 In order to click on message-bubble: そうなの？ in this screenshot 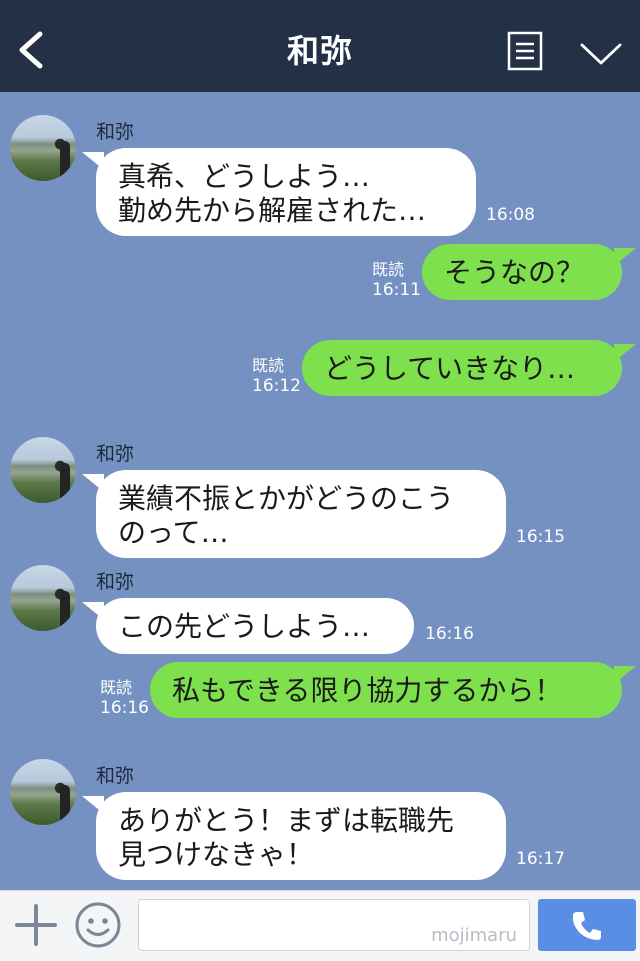, I will do `click(529, 272)`.